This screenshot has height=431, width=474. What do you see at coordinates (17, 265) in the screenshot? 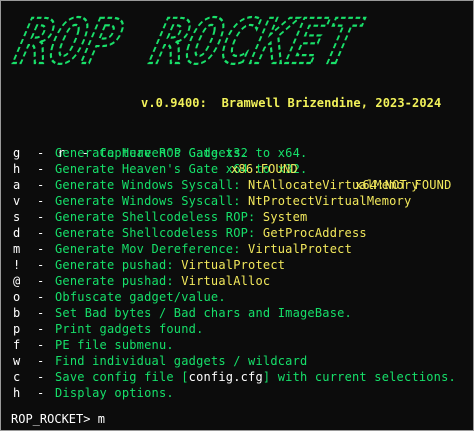
I see `menu-key: !` at bounding box center [17, 265].